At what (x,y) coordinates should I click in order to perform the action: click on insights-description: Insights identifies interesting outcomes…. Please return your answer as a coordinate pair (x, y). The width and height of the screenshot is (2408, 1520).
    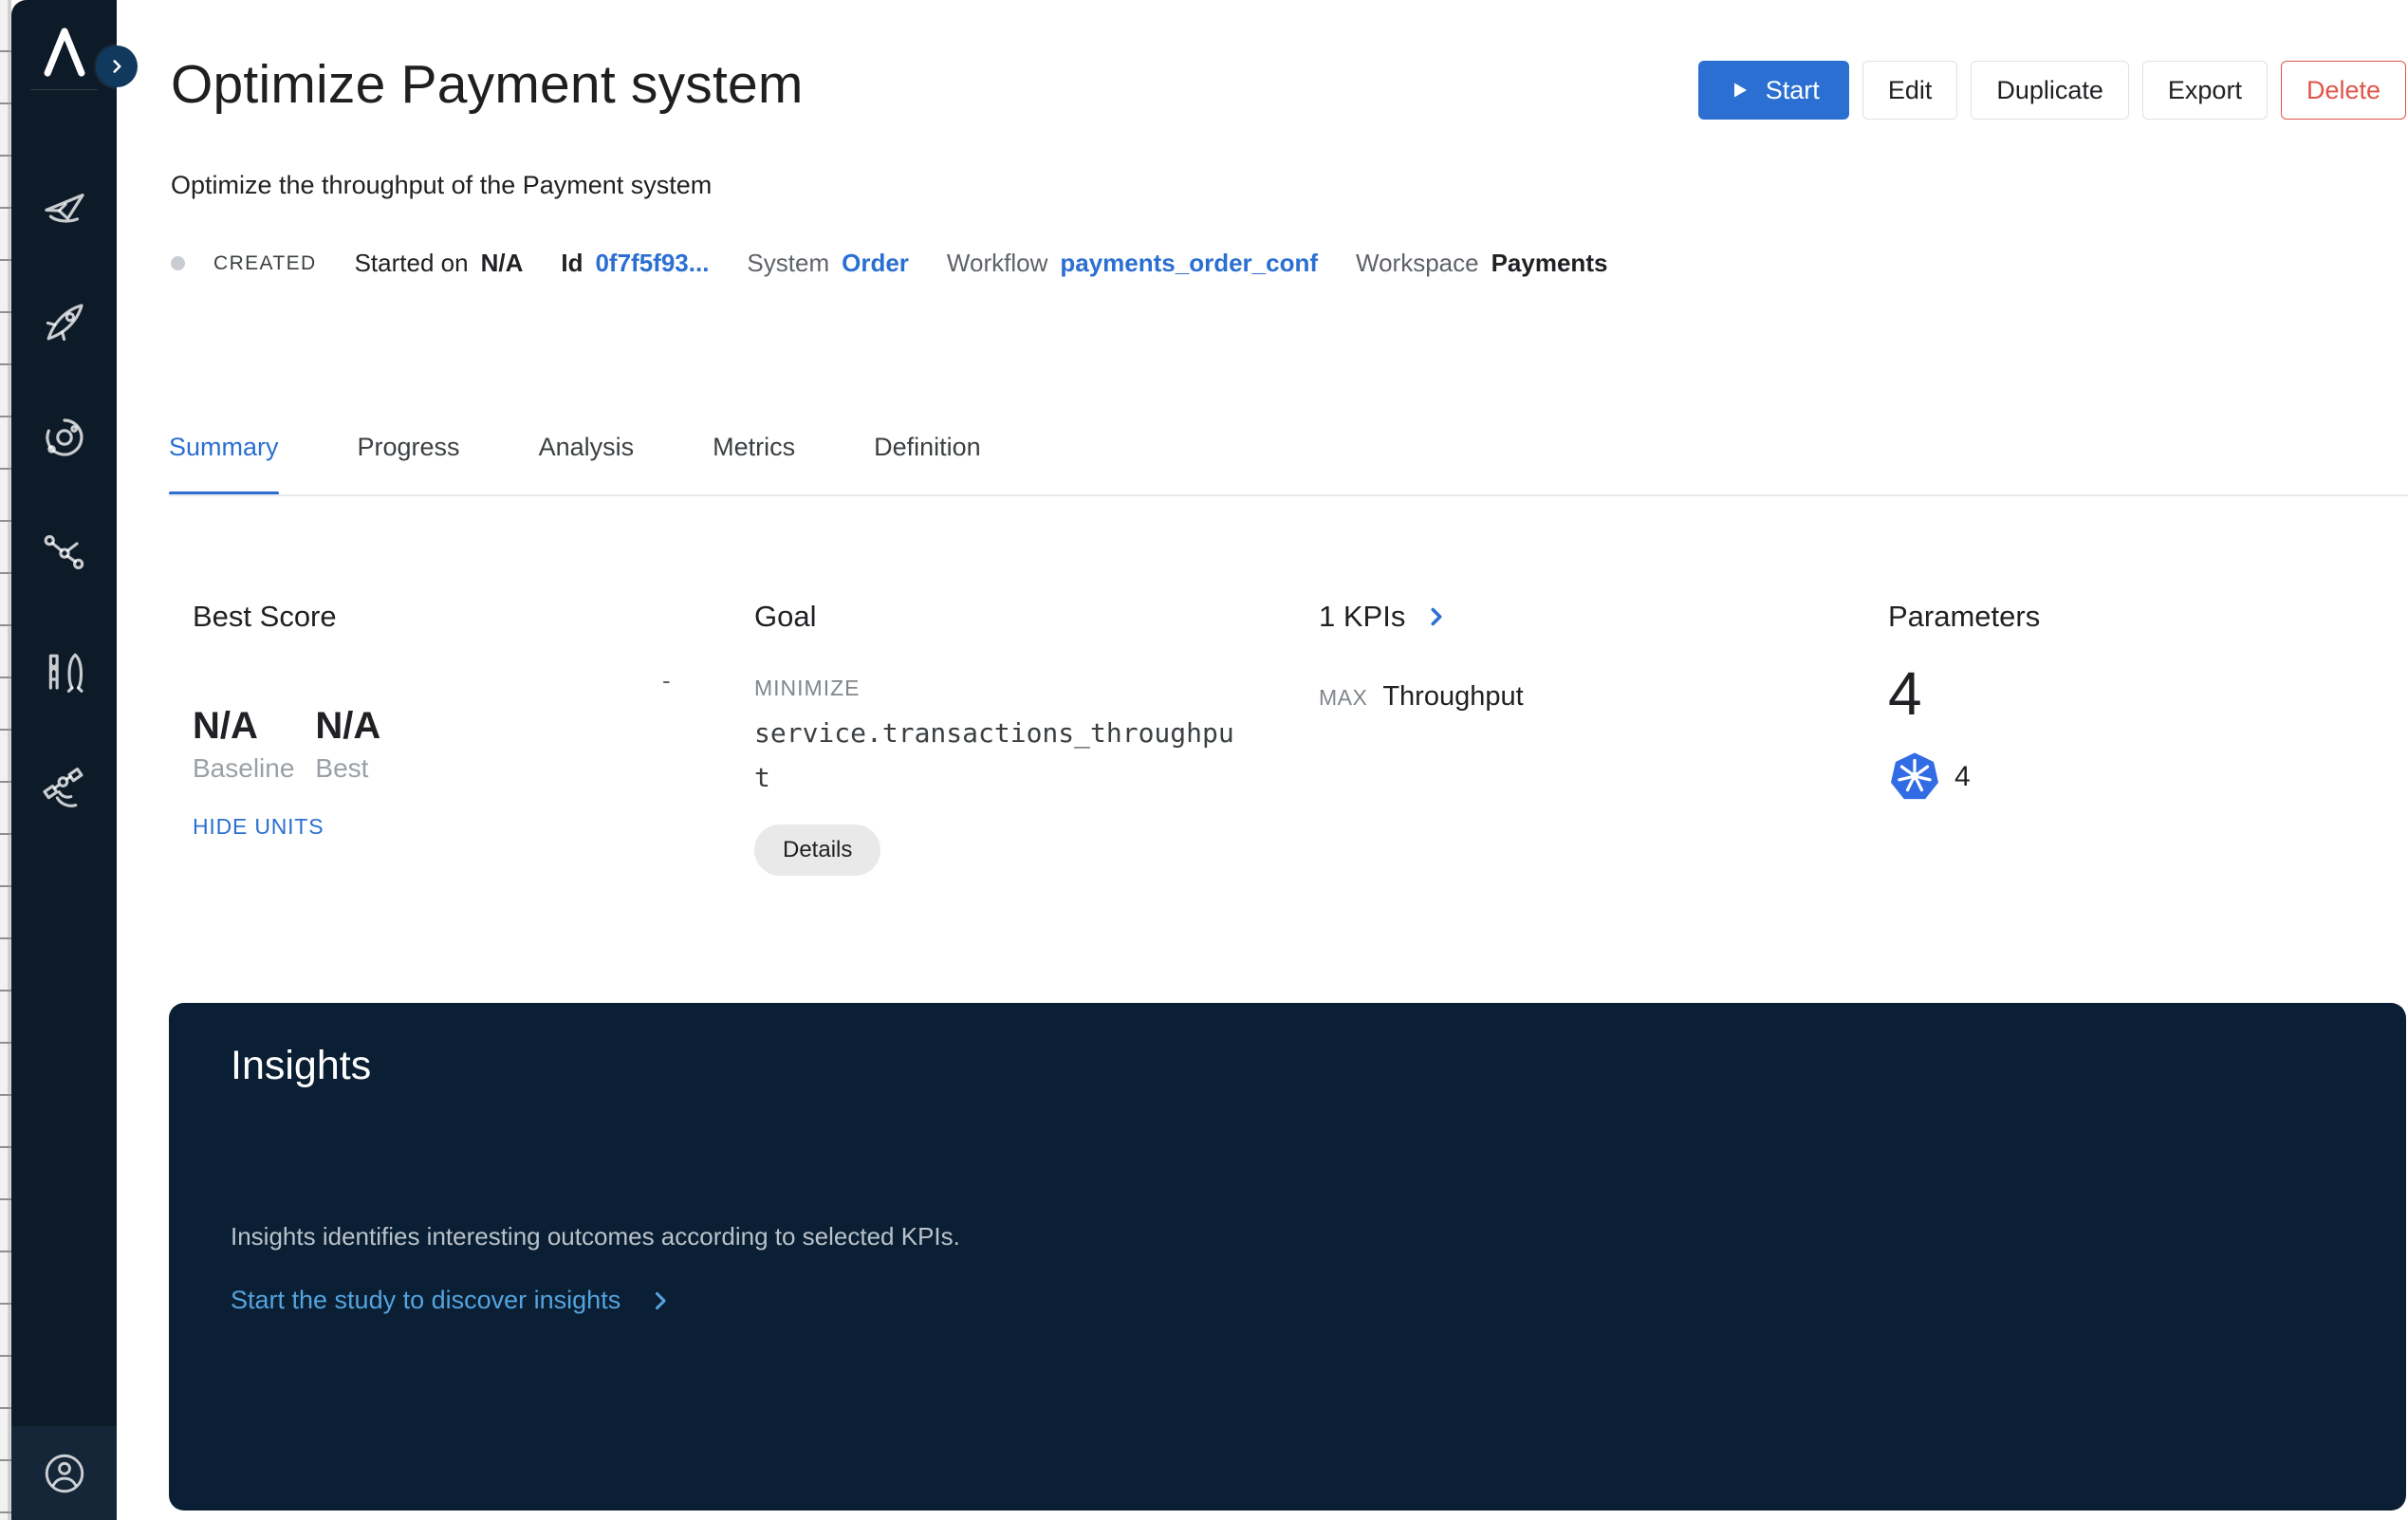
    Looking at the image, I should click on (595, 1236).